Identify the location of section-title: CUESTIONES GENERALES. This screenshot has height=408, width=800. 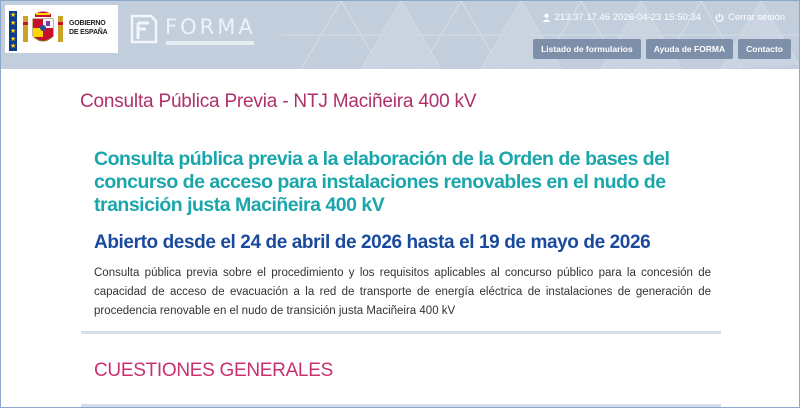
(213, 370).